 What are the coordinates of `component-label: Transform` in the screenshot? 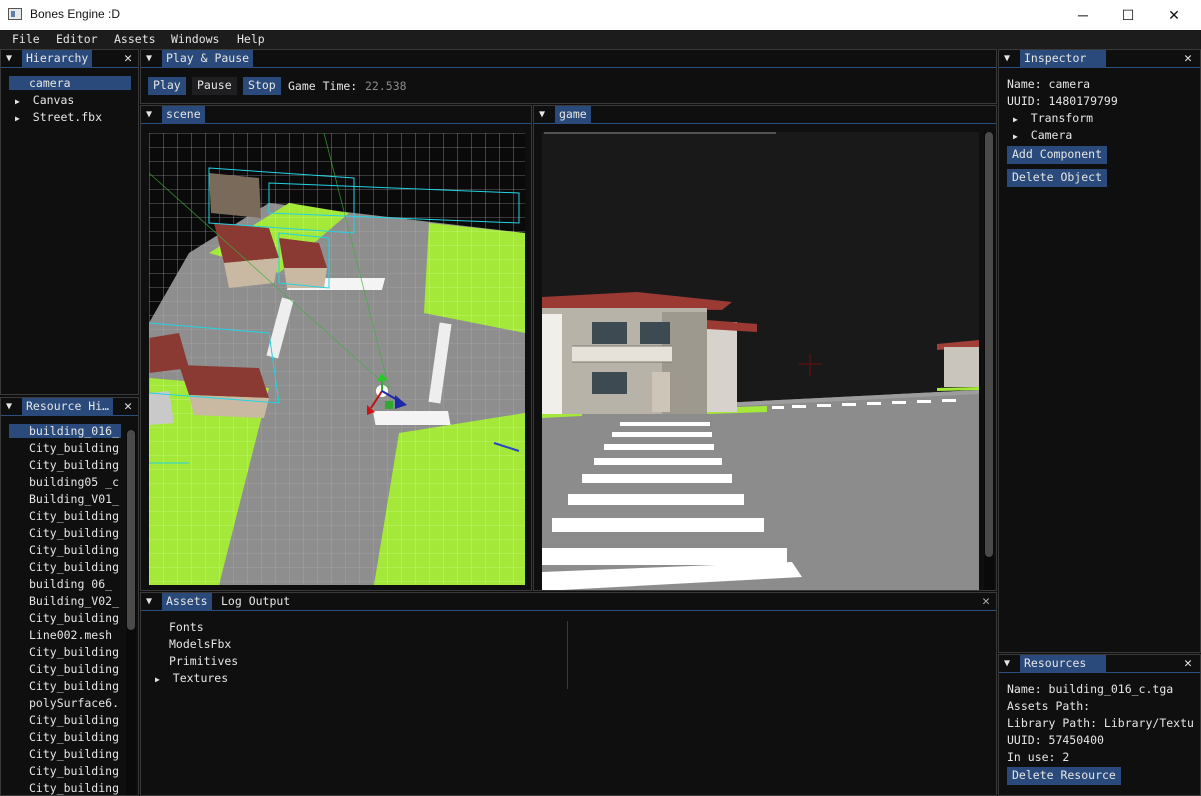 It's located at (1062, 118).